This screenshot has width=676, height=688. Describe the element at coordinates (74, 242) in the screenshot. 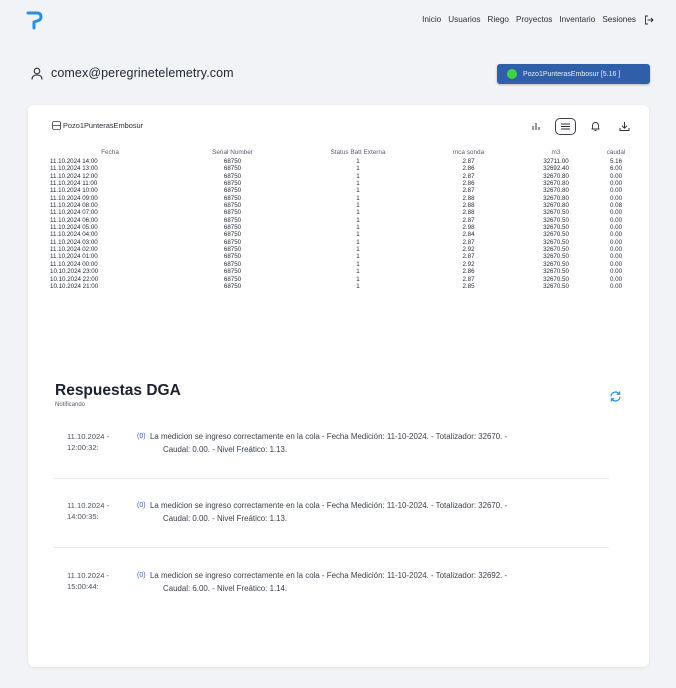

I see `cell-fecha: 11.10.2024 03:00` at that location.